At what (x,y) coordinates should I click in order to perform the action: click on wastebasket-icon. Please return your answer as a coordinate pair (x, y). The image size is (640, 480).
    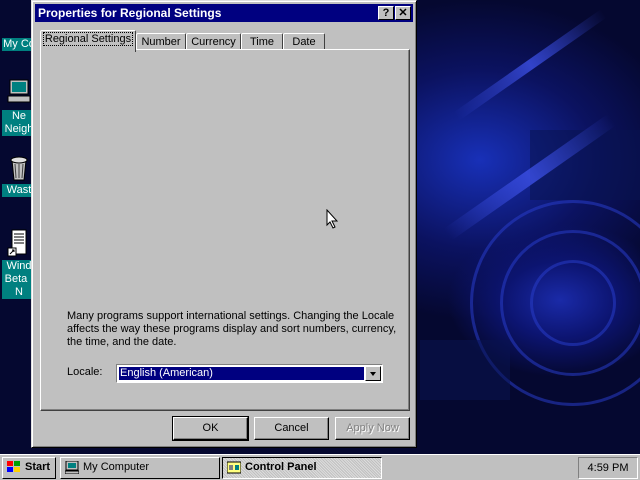
    Looking at the image, I should click on (19, 167).